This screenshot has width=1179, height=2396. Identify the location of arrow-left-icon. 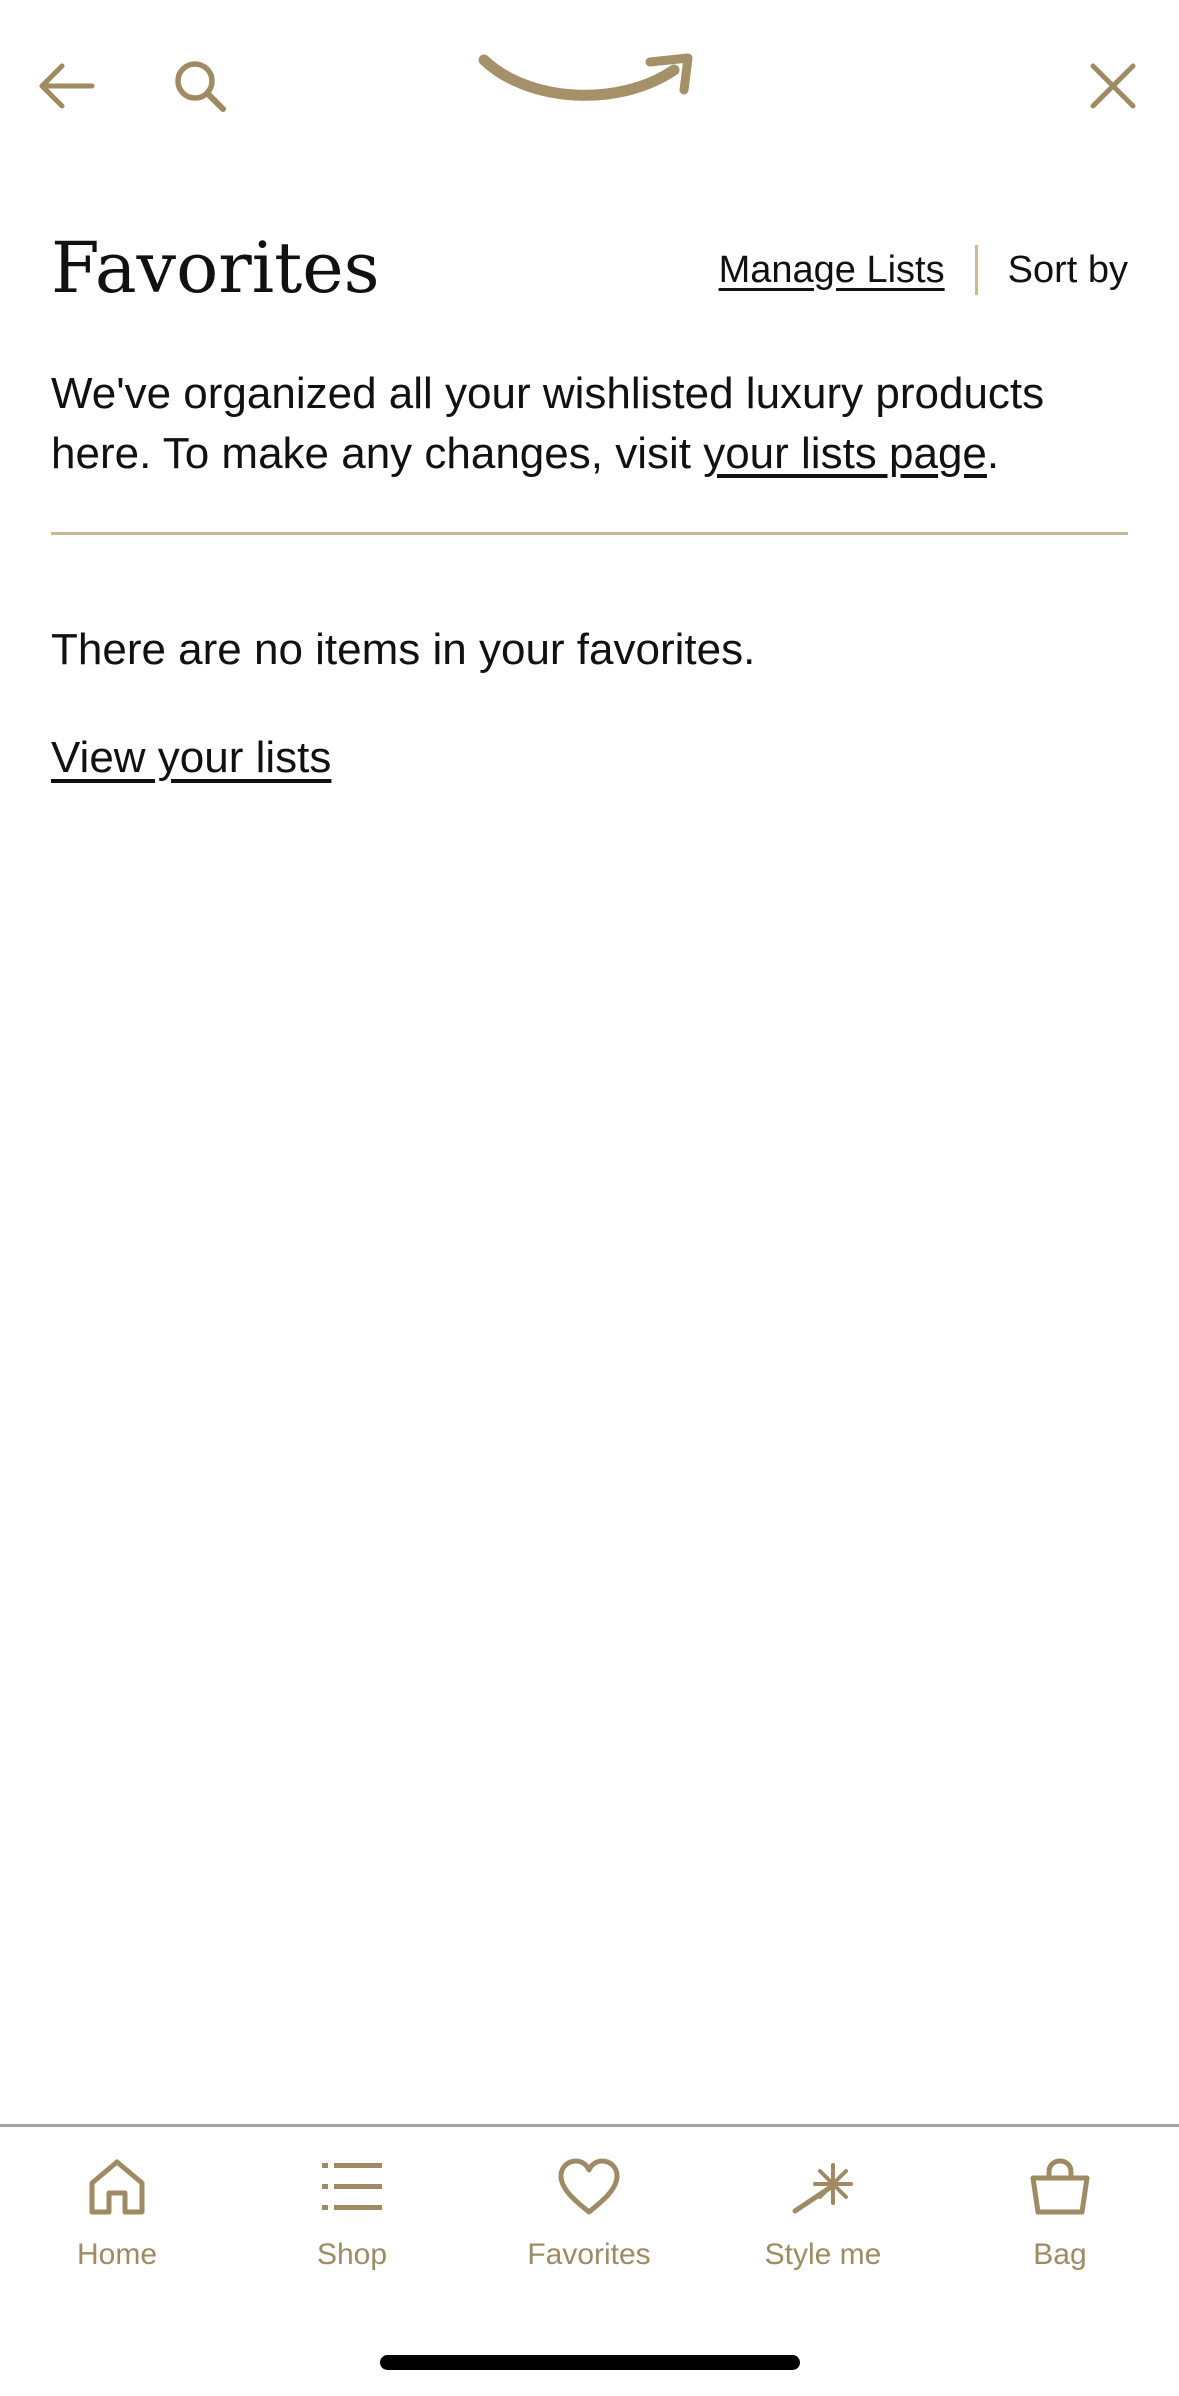
(67, 86).